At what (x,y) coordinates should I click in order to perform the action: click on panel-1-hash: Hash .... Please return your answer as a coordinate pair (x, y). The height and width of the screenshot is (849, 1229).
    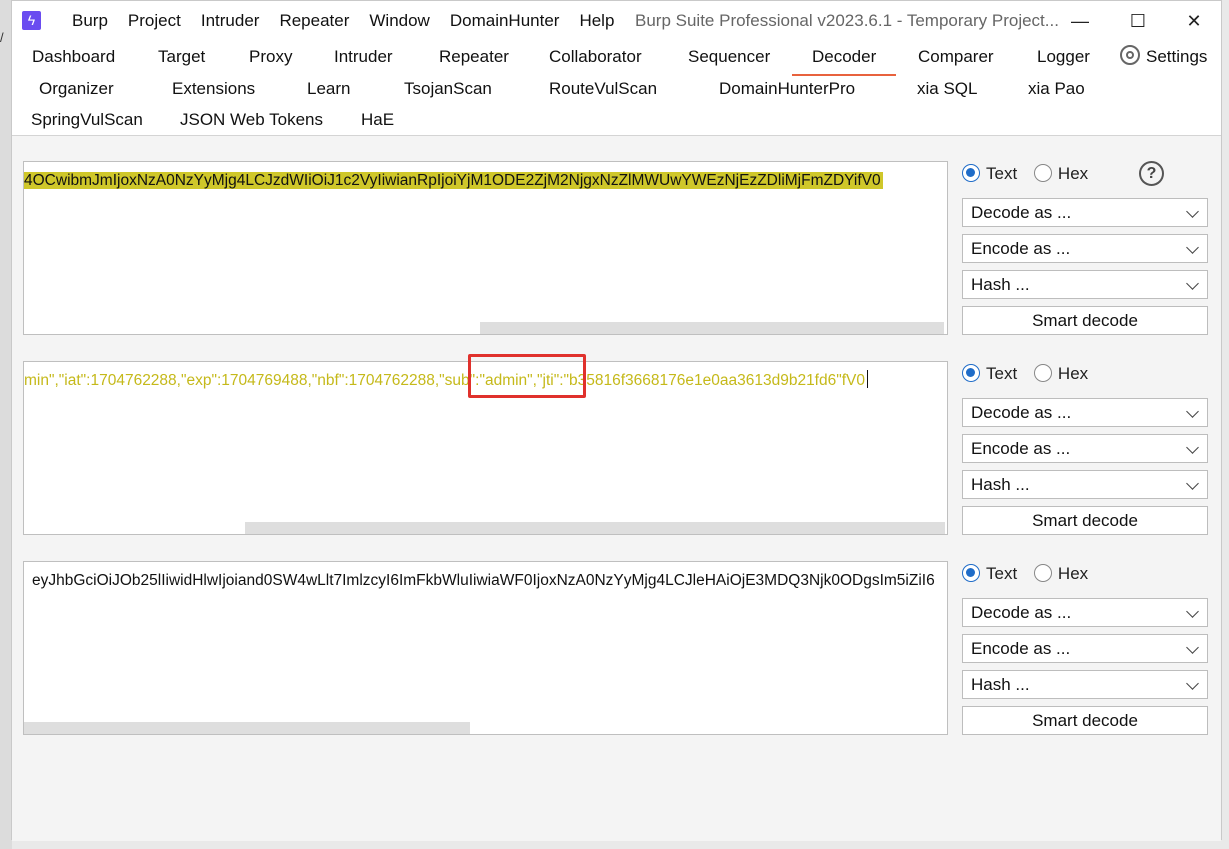
    Looking at the image, I should click on (1085, 284).